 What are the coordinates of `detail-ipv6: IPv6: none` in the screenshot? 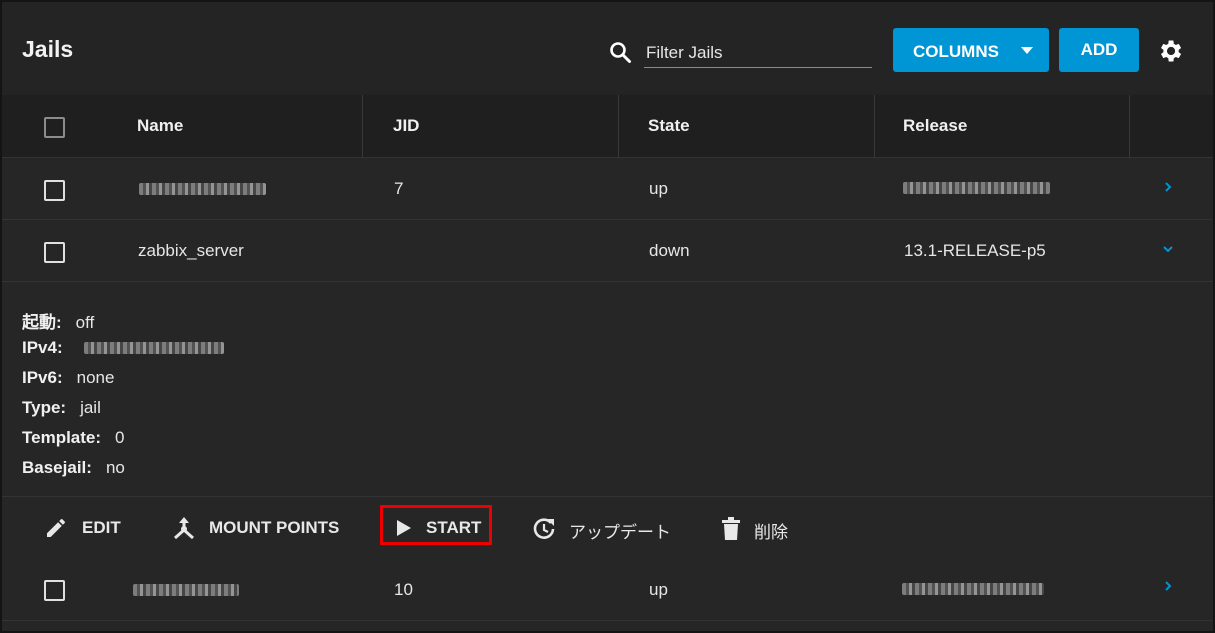 It's located at (68, 378).